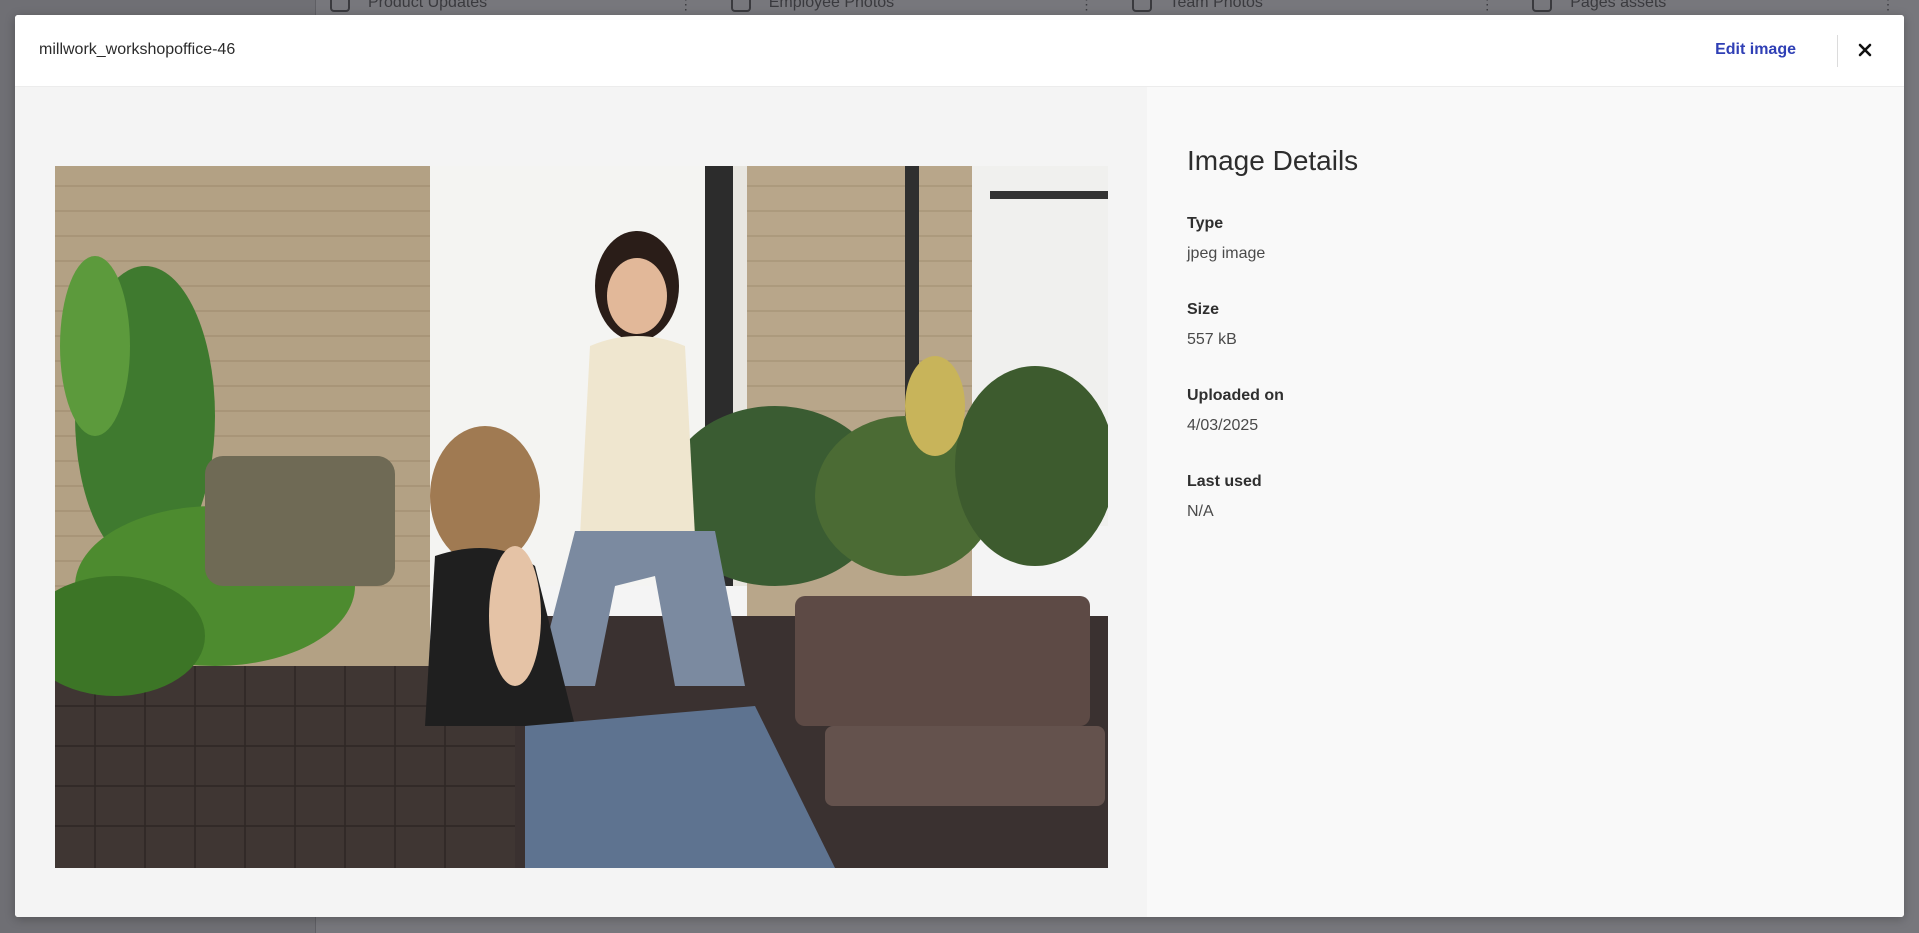 The image size is (1919, 933). Describe the element at coordinates (917, 7) in the screenshot. I see `background-folder-item: Employee Photos ⋮` at that location.